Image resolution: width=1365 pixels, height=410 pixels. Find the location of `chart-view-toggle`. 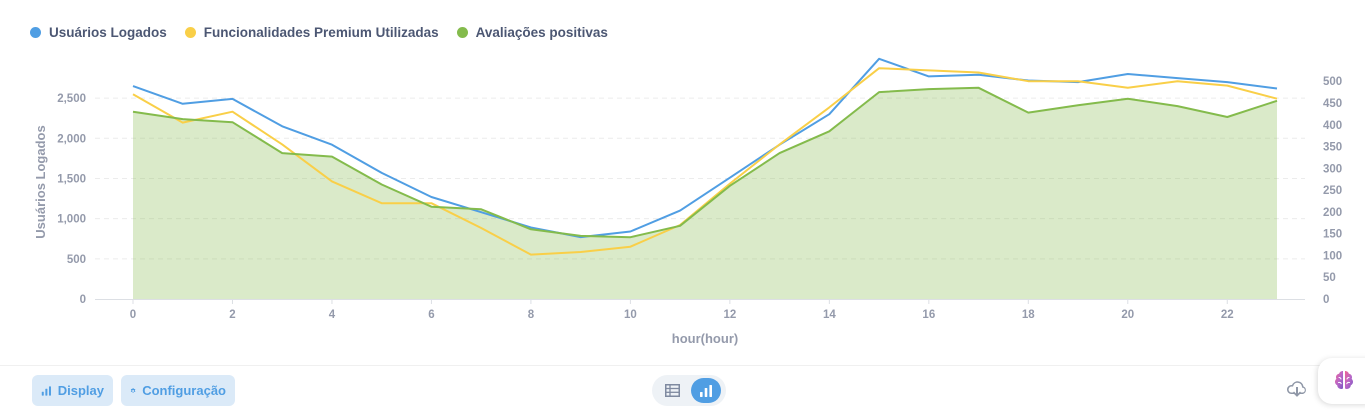

chart-view-toggle is located at coordinates (706, 390).